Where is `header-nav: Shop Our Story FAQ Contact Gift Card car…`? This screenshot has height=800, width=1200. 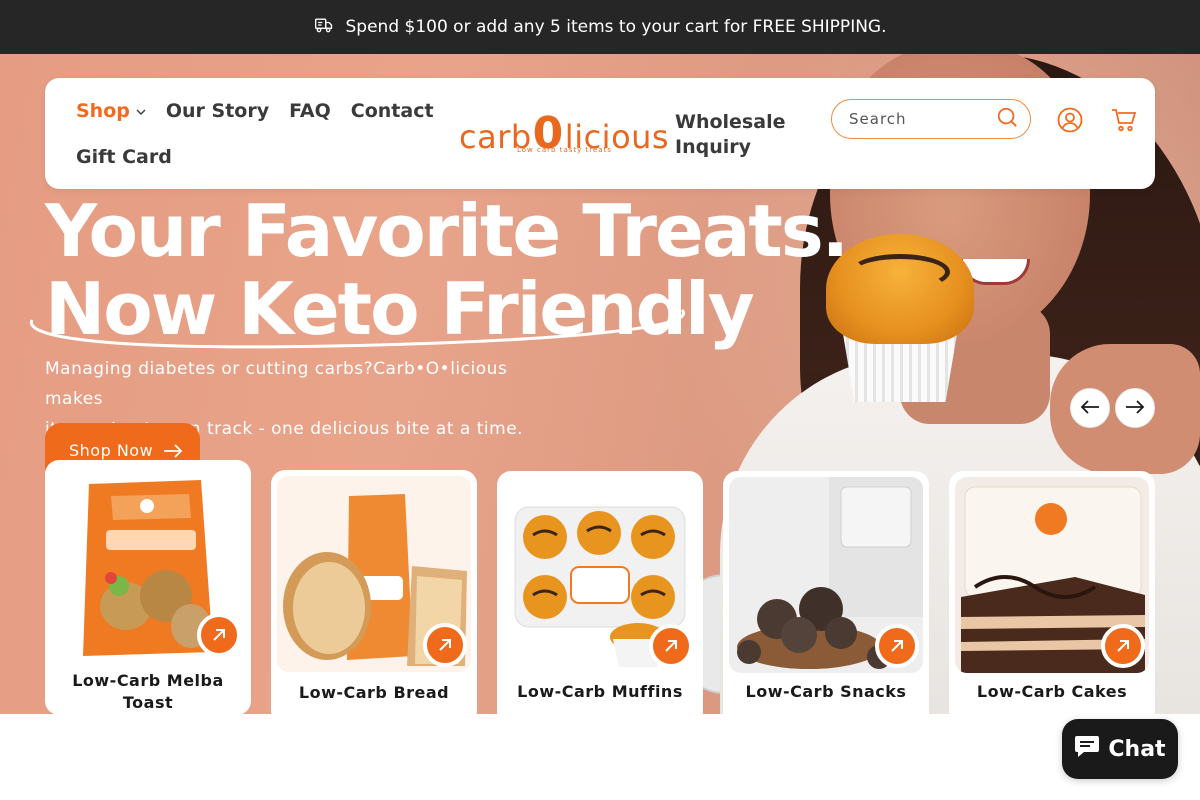 header-nav: Shop Our Story FAQ Contact Gift Card car… is located at coordinates (600, 133).